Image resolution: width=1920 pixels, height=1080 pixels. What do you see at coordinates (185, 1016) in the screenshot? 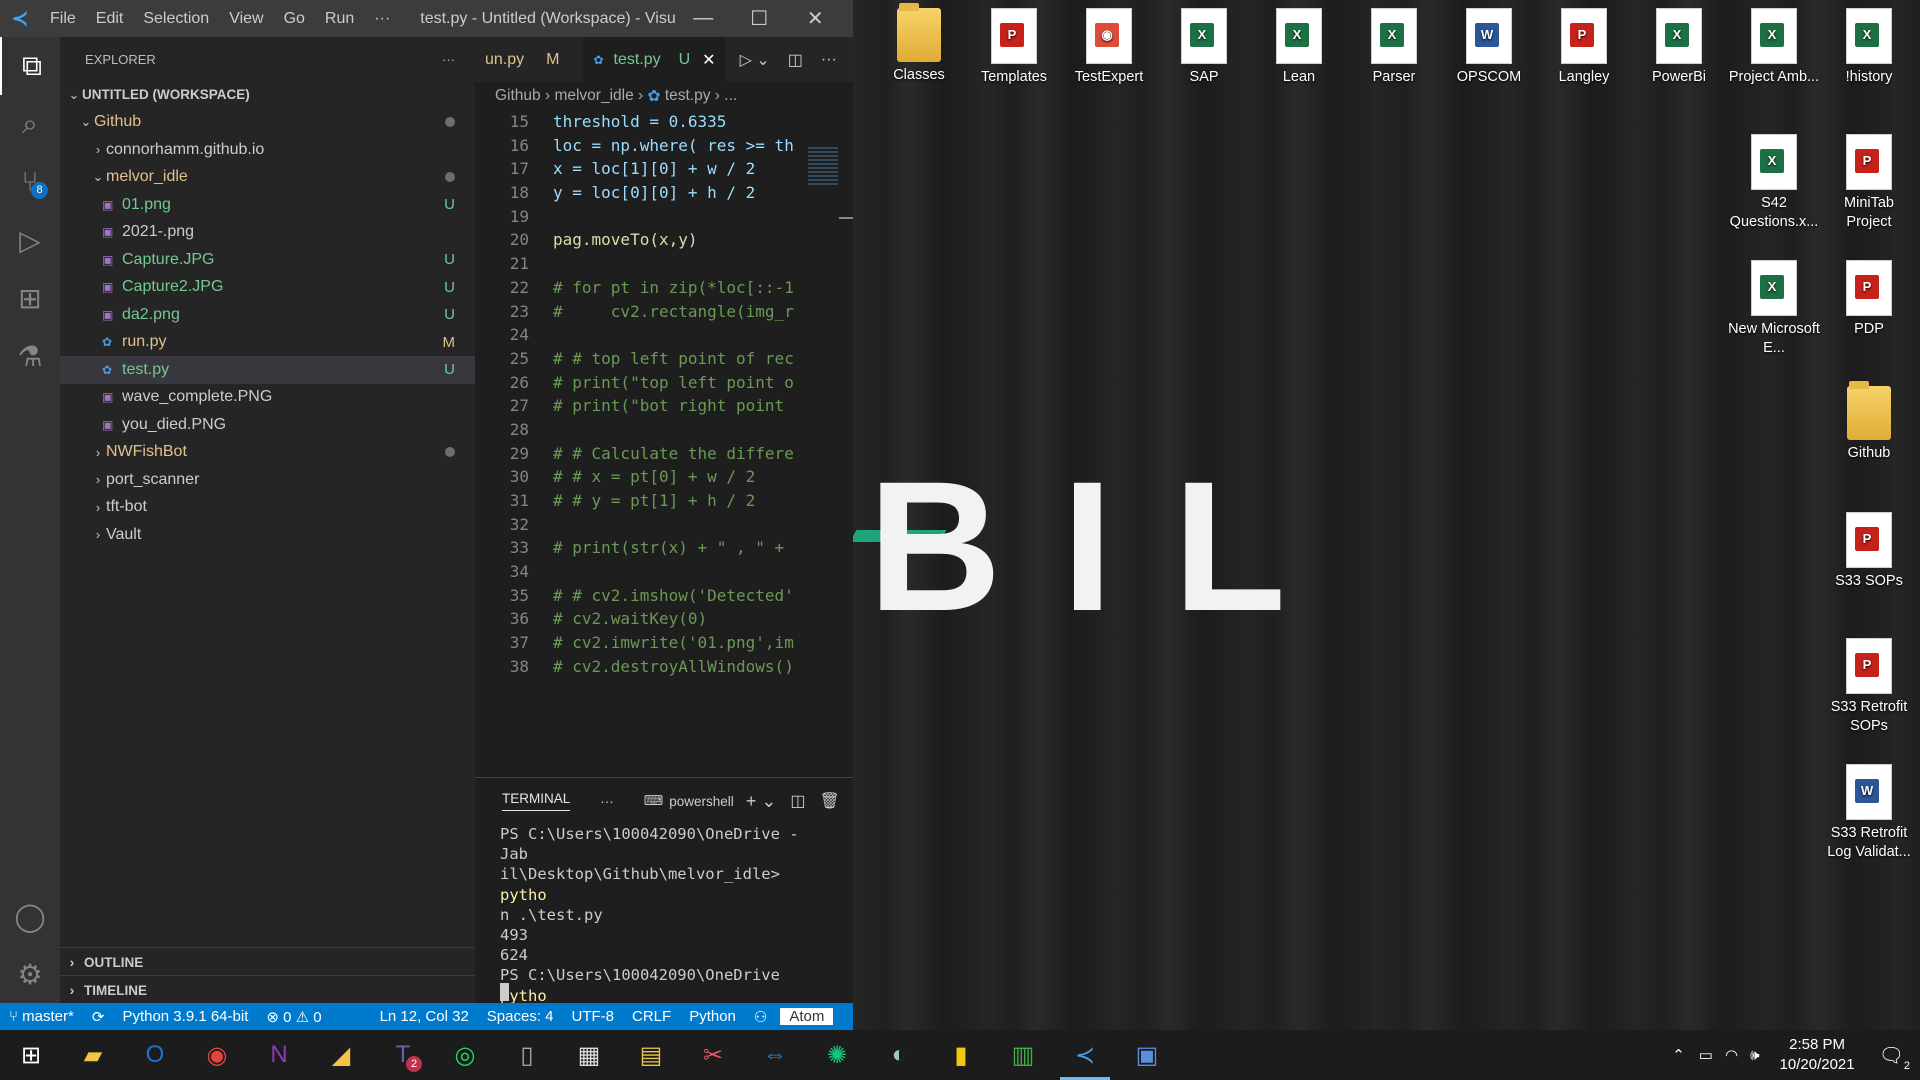
I see `python-interpreter: Python 3.9.1 64-bit` at bounding box center [185, 1016].